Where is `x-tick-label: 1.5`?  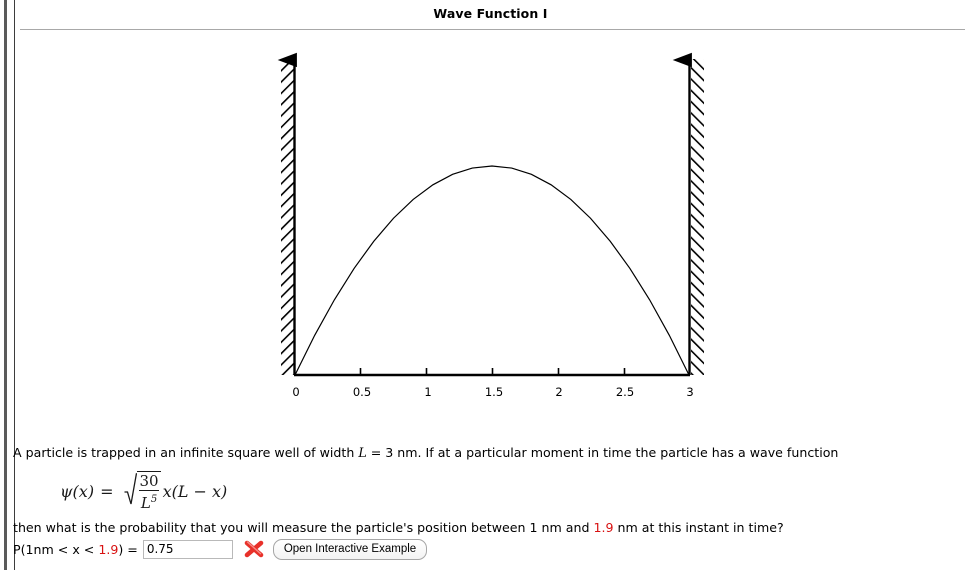 x-tick-label: 1.5 is located at coordinates (494, 392).